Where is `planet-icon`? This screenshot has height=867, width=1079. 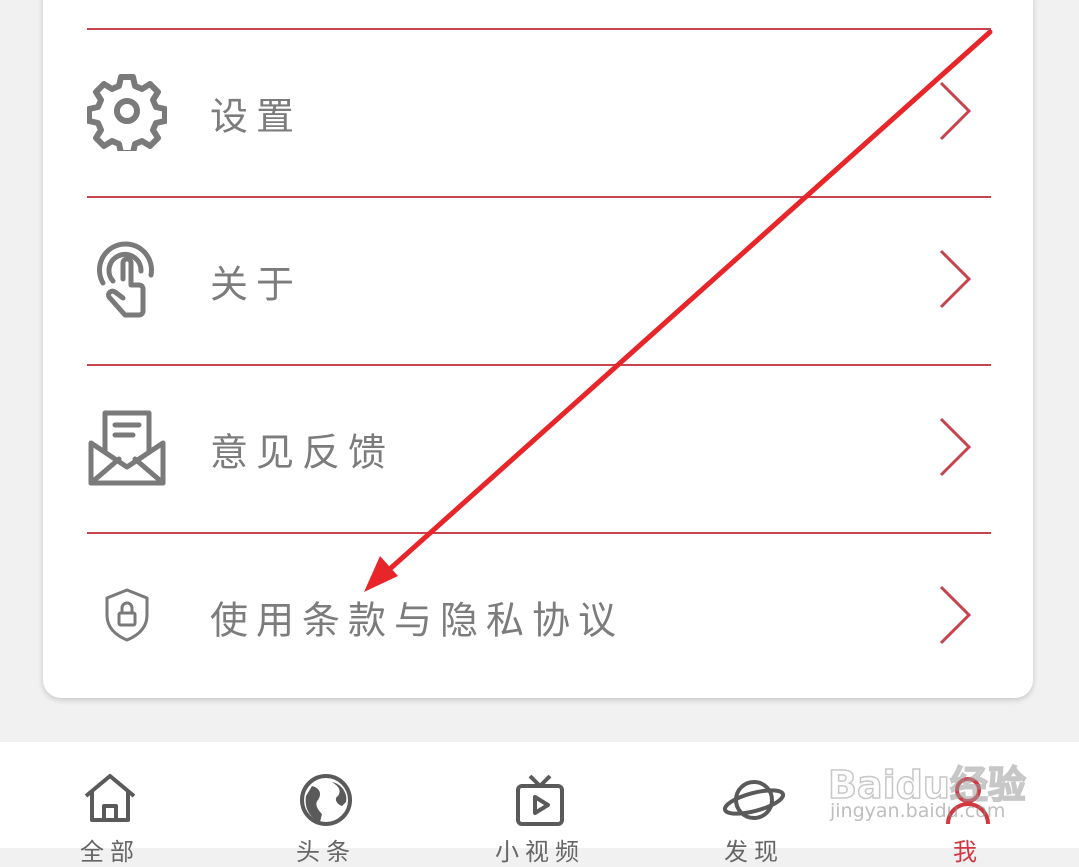 planet-icon is located at coordinates (754, 802).